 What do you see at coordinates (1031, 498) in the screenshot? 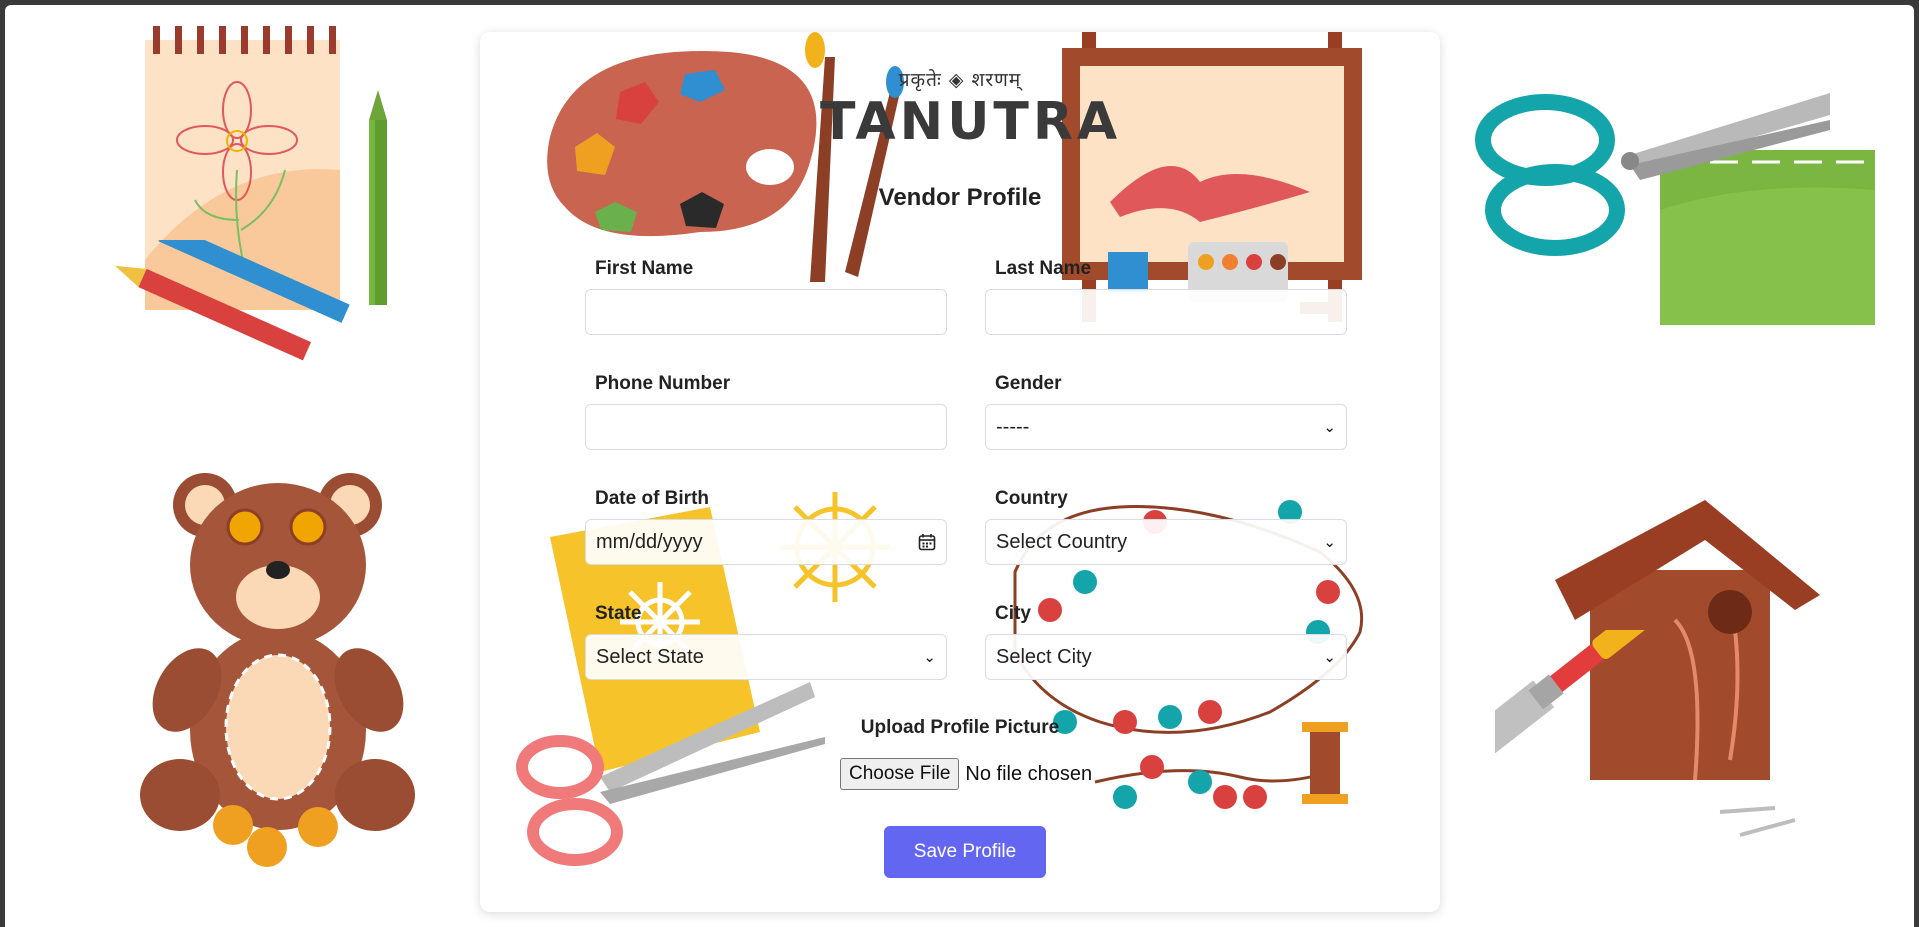
I see `country-label: Country` at bounding box center [1031, 498].